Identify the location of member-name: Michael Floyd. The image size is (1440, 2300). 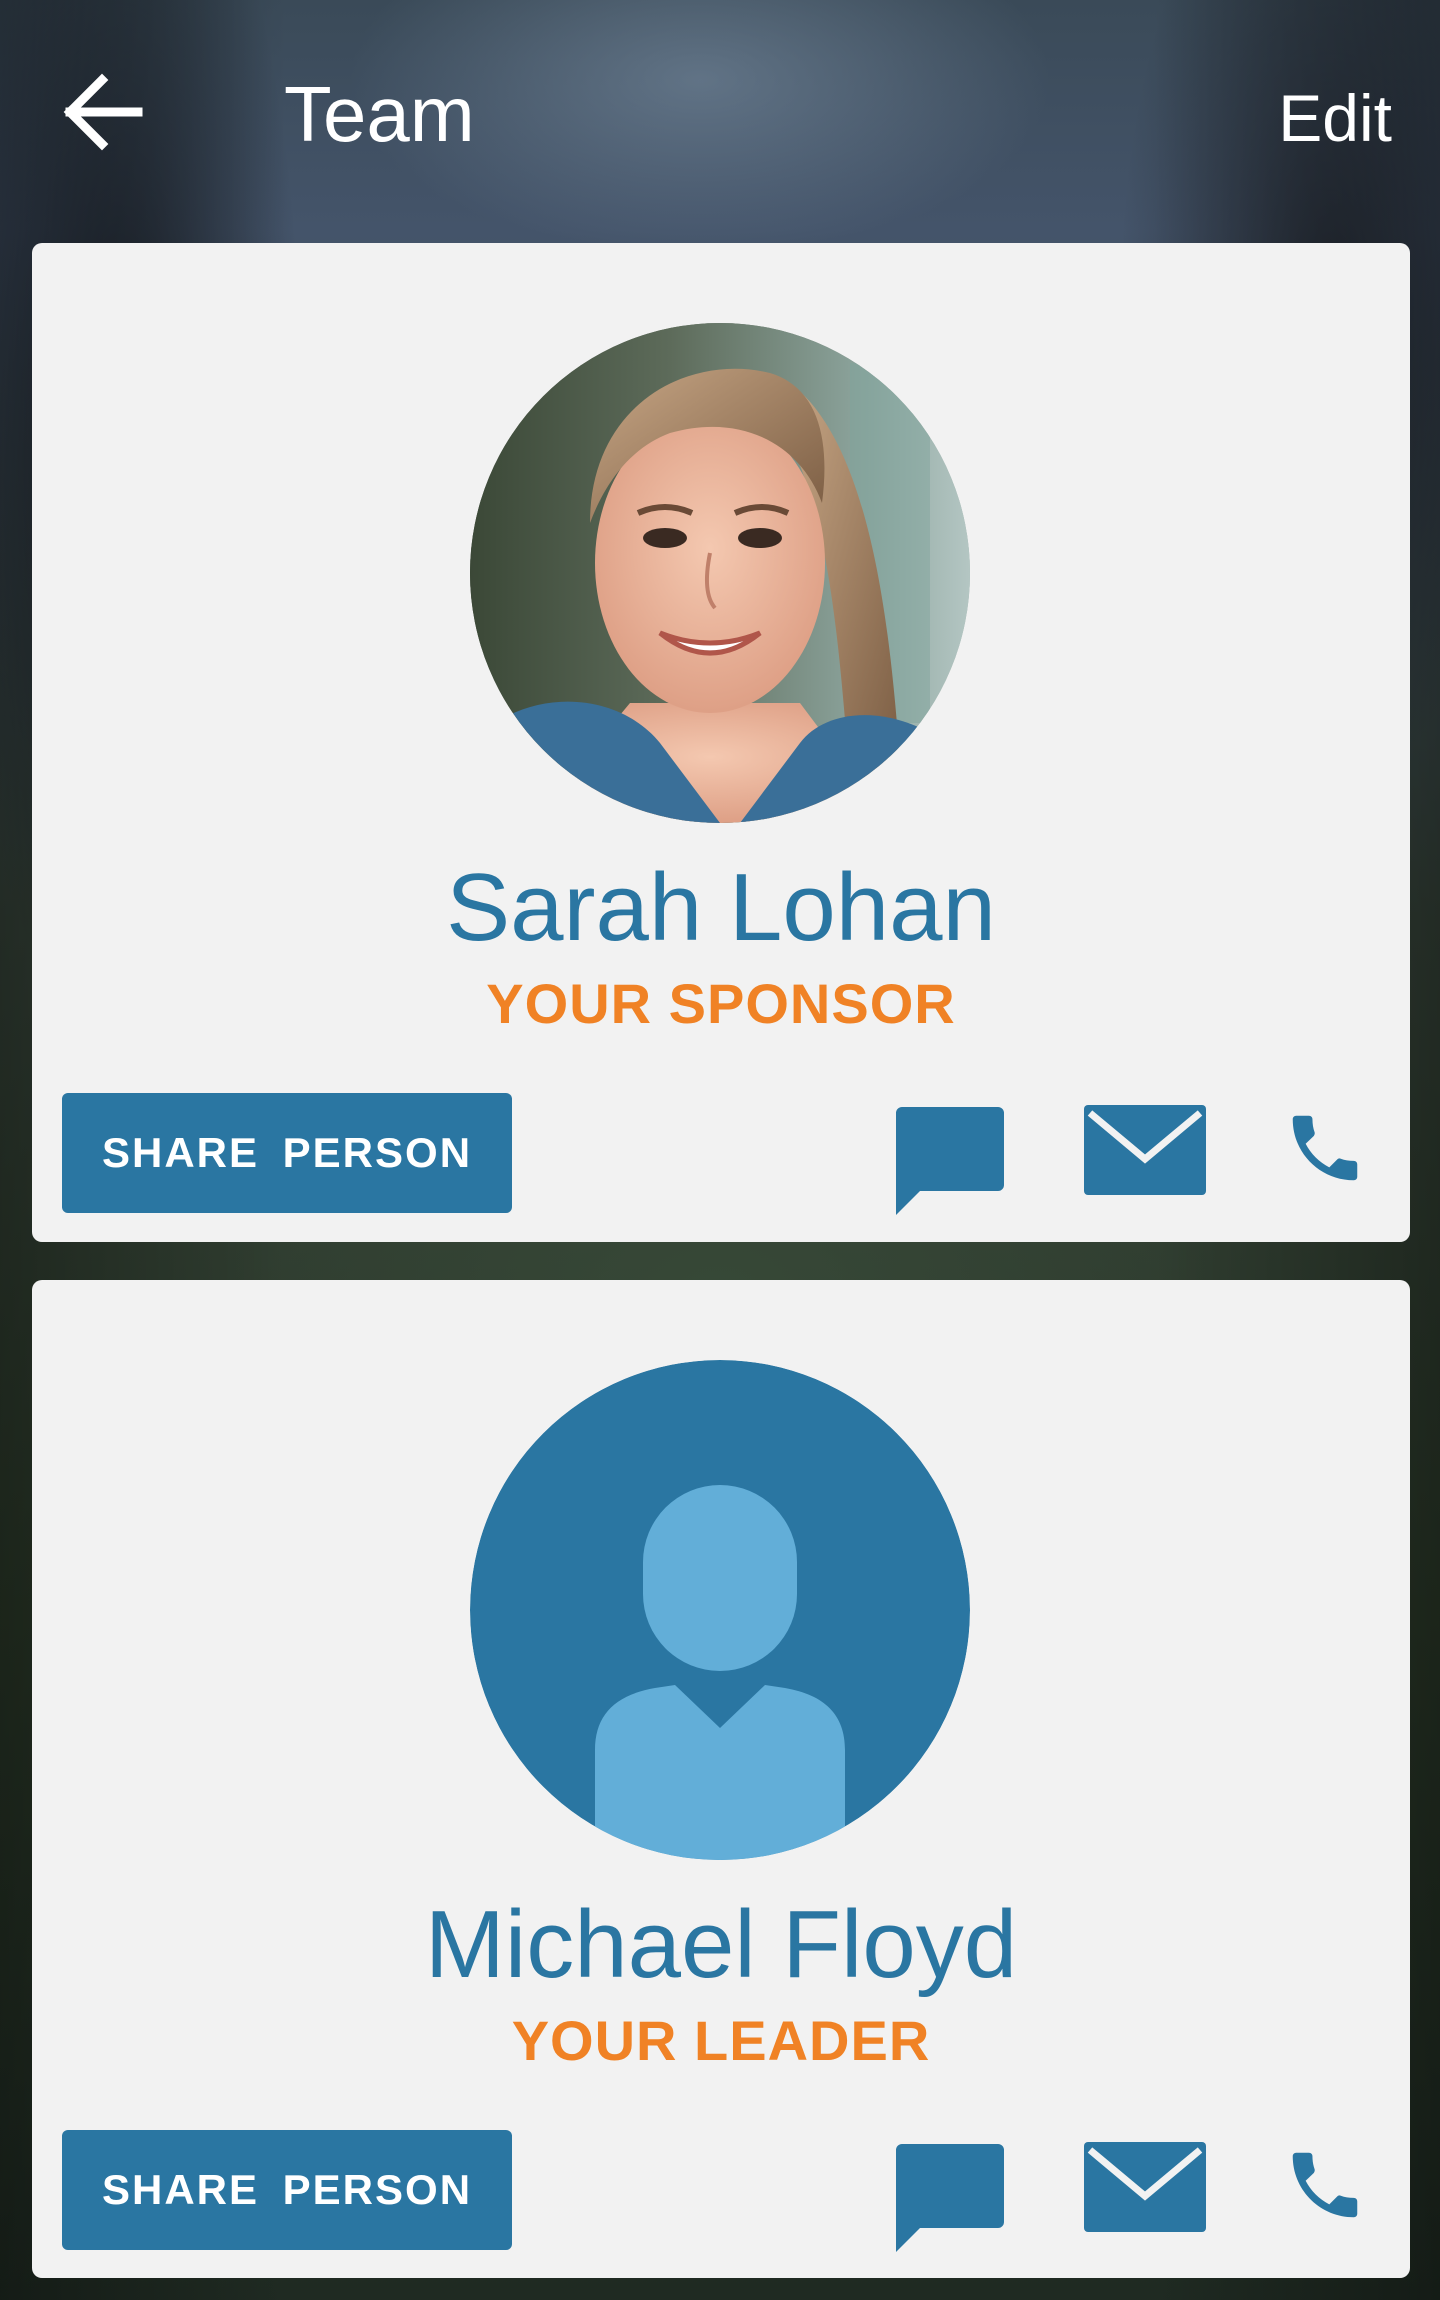
(721, 1944).